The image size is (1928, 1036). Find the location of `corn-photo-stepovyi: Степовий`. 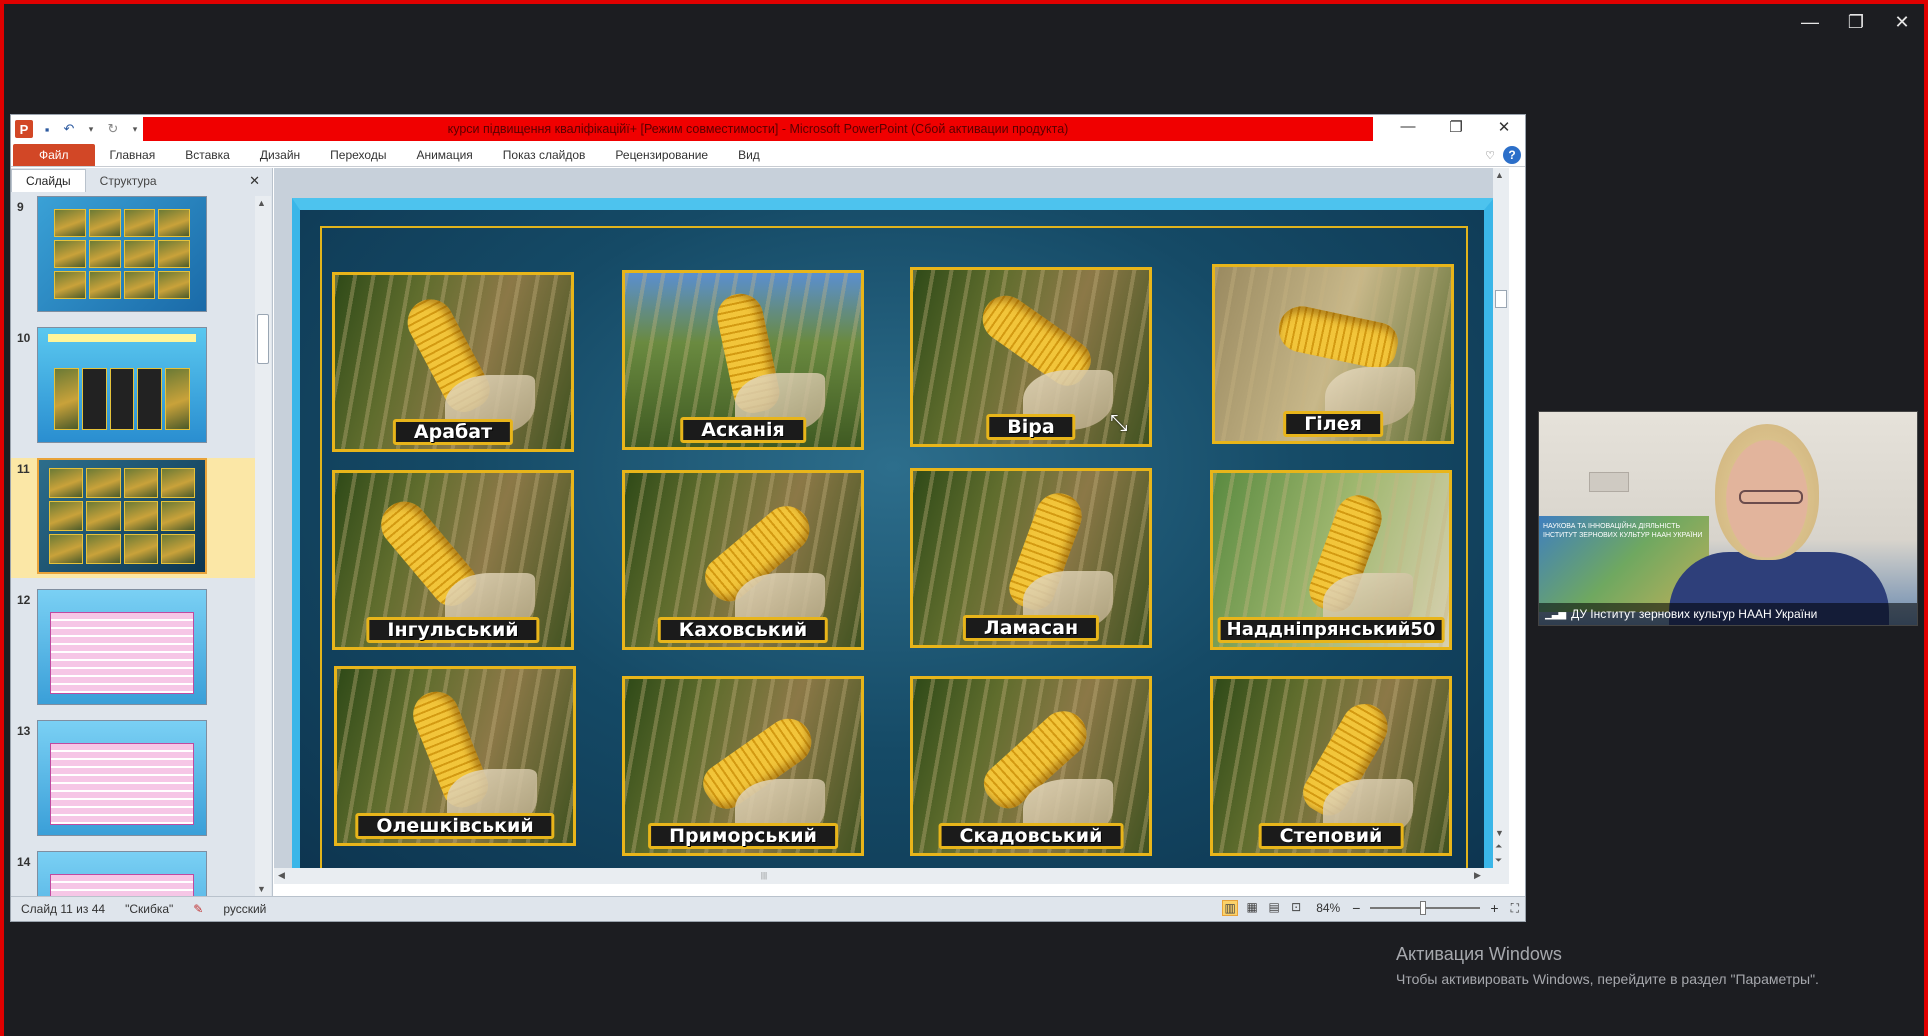

corn-photo-stepovyi: Степовий is located at coordinates (1331, 766).